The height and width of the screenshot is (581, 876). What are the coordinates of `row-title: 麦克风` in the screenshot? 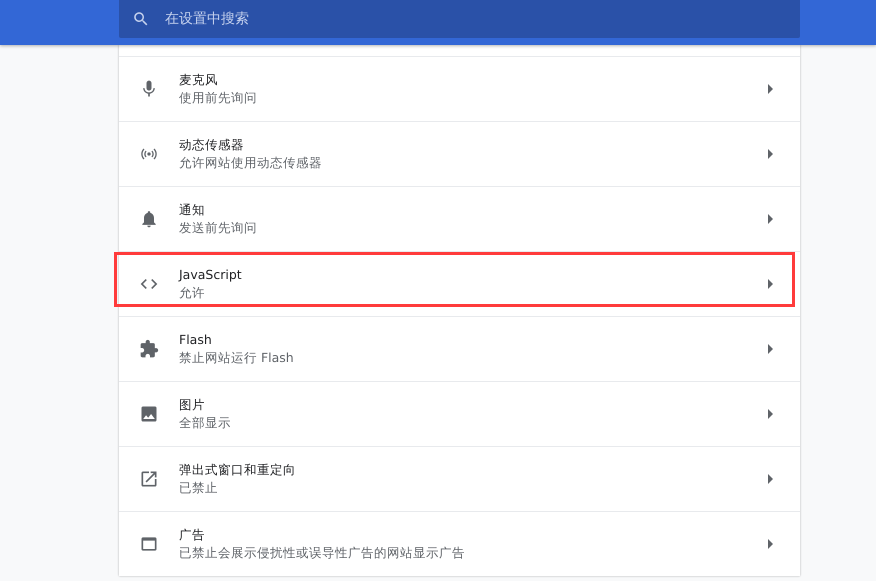 It's located at (199, 80).